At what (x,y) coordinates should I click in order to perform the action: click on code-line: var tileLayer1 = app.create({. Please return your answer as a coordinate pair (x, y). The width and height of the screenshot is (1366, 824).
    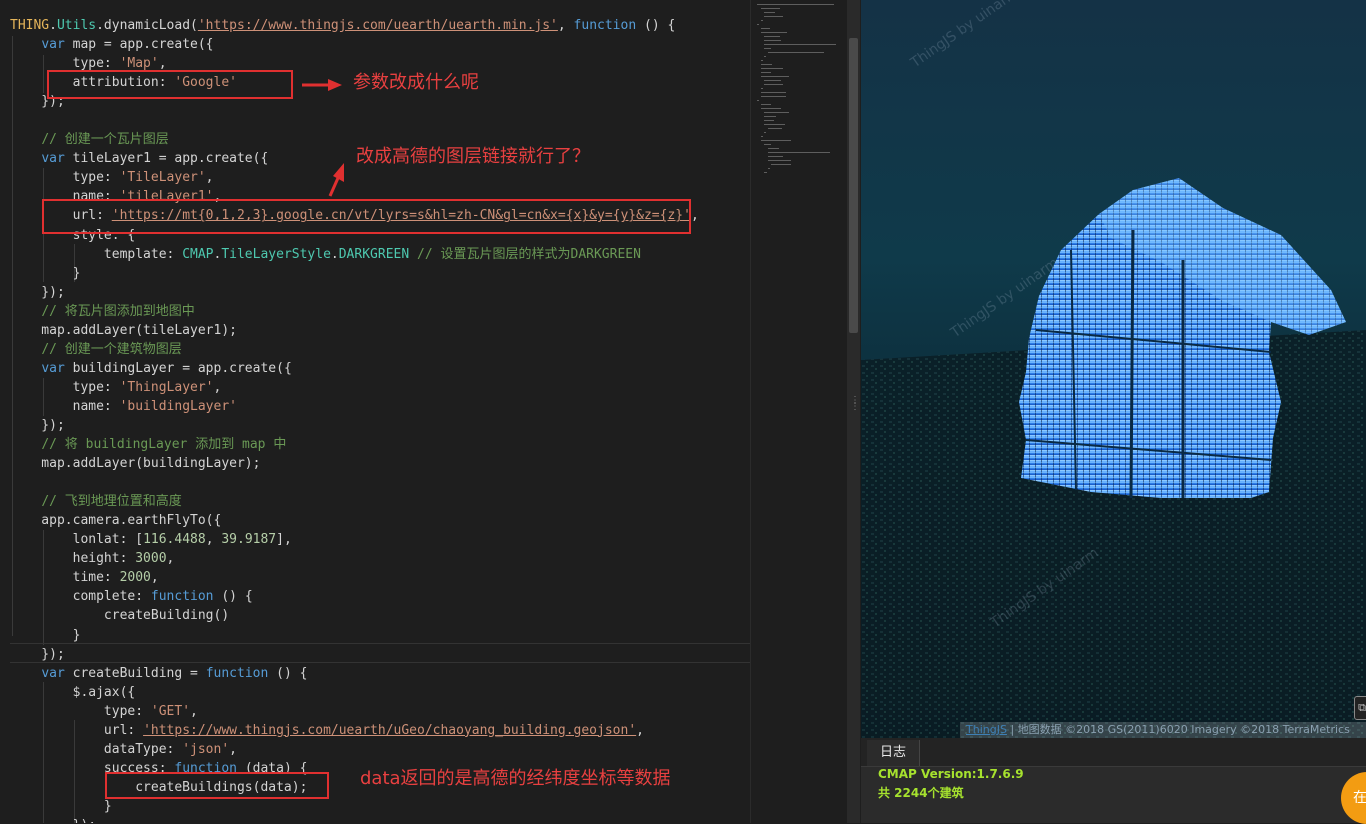
    Looking at the image, I should click on (354, 158).